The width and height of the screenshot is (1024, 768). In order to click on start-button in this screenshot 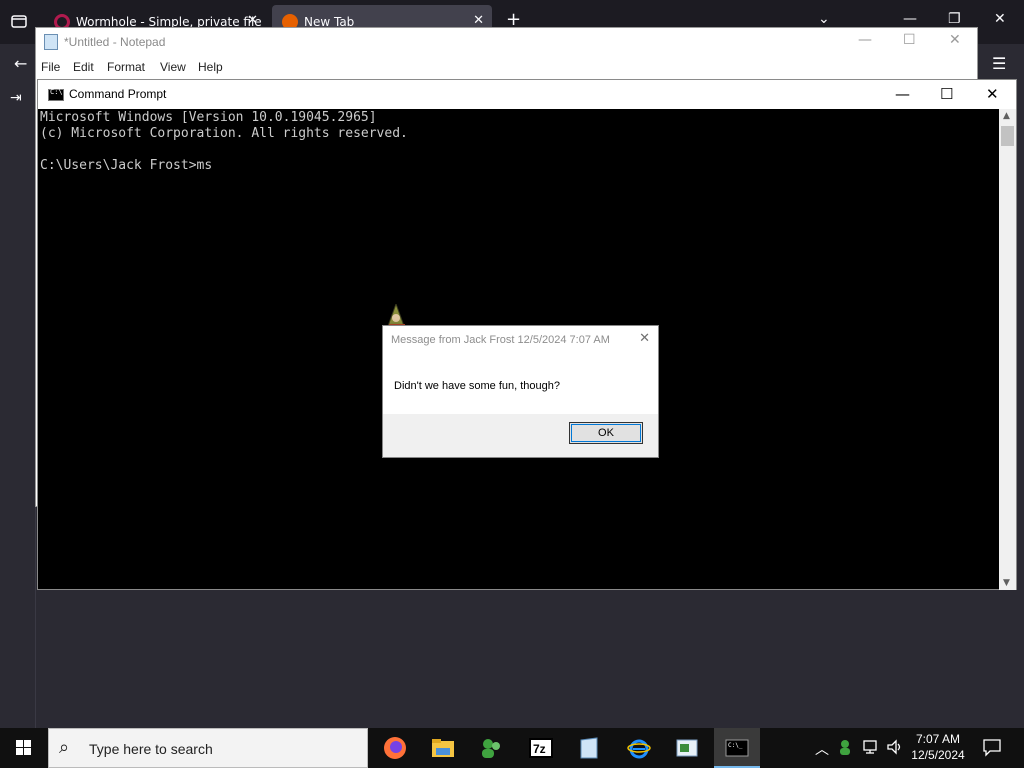, I will do `click(24, 748)`.